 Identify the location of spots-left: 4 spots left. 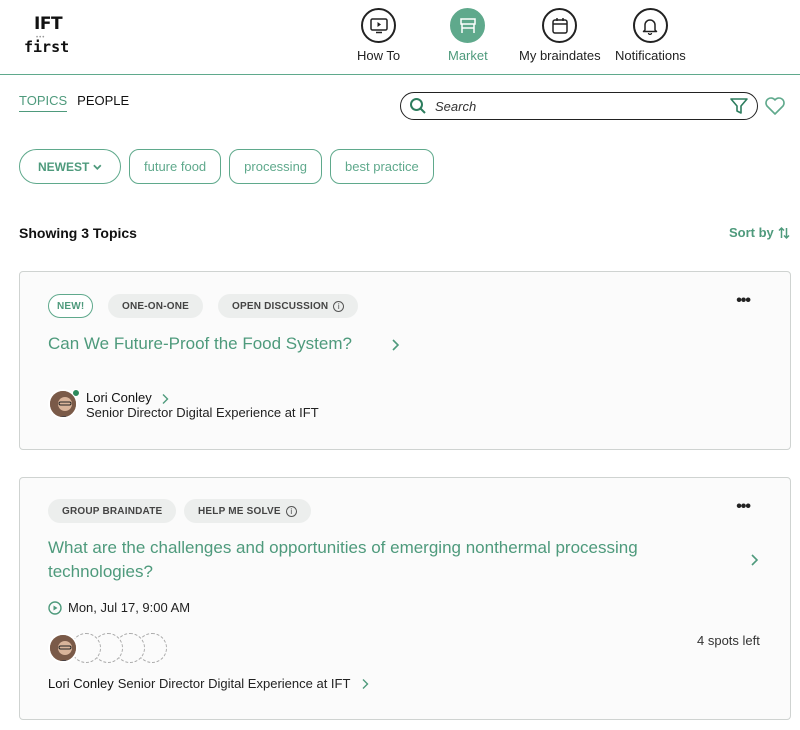
(728, 640).